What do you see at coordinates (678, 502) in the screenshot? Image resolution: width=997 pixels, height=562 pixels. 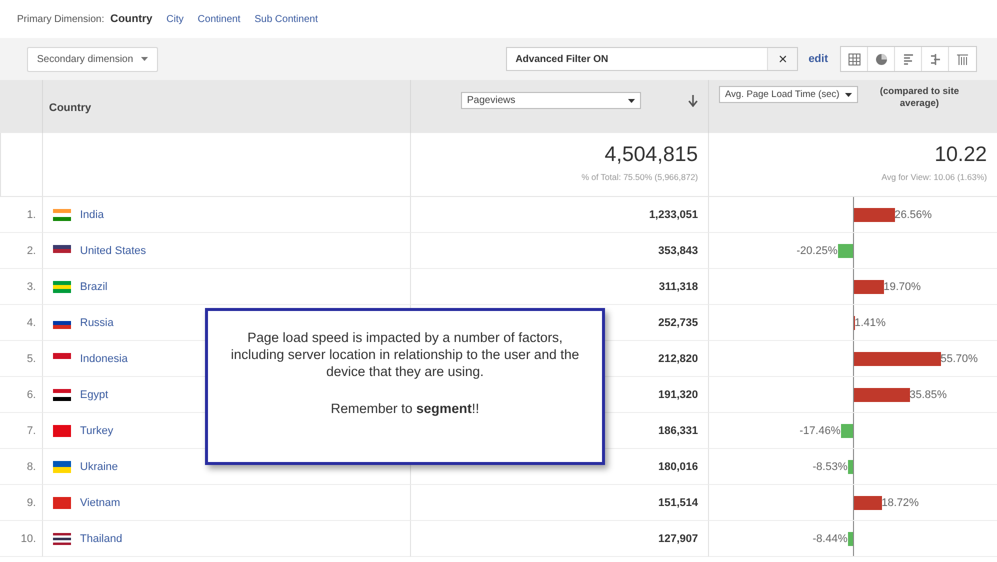 I see `table-cell: 151,514` at bounding box center [678, 502].